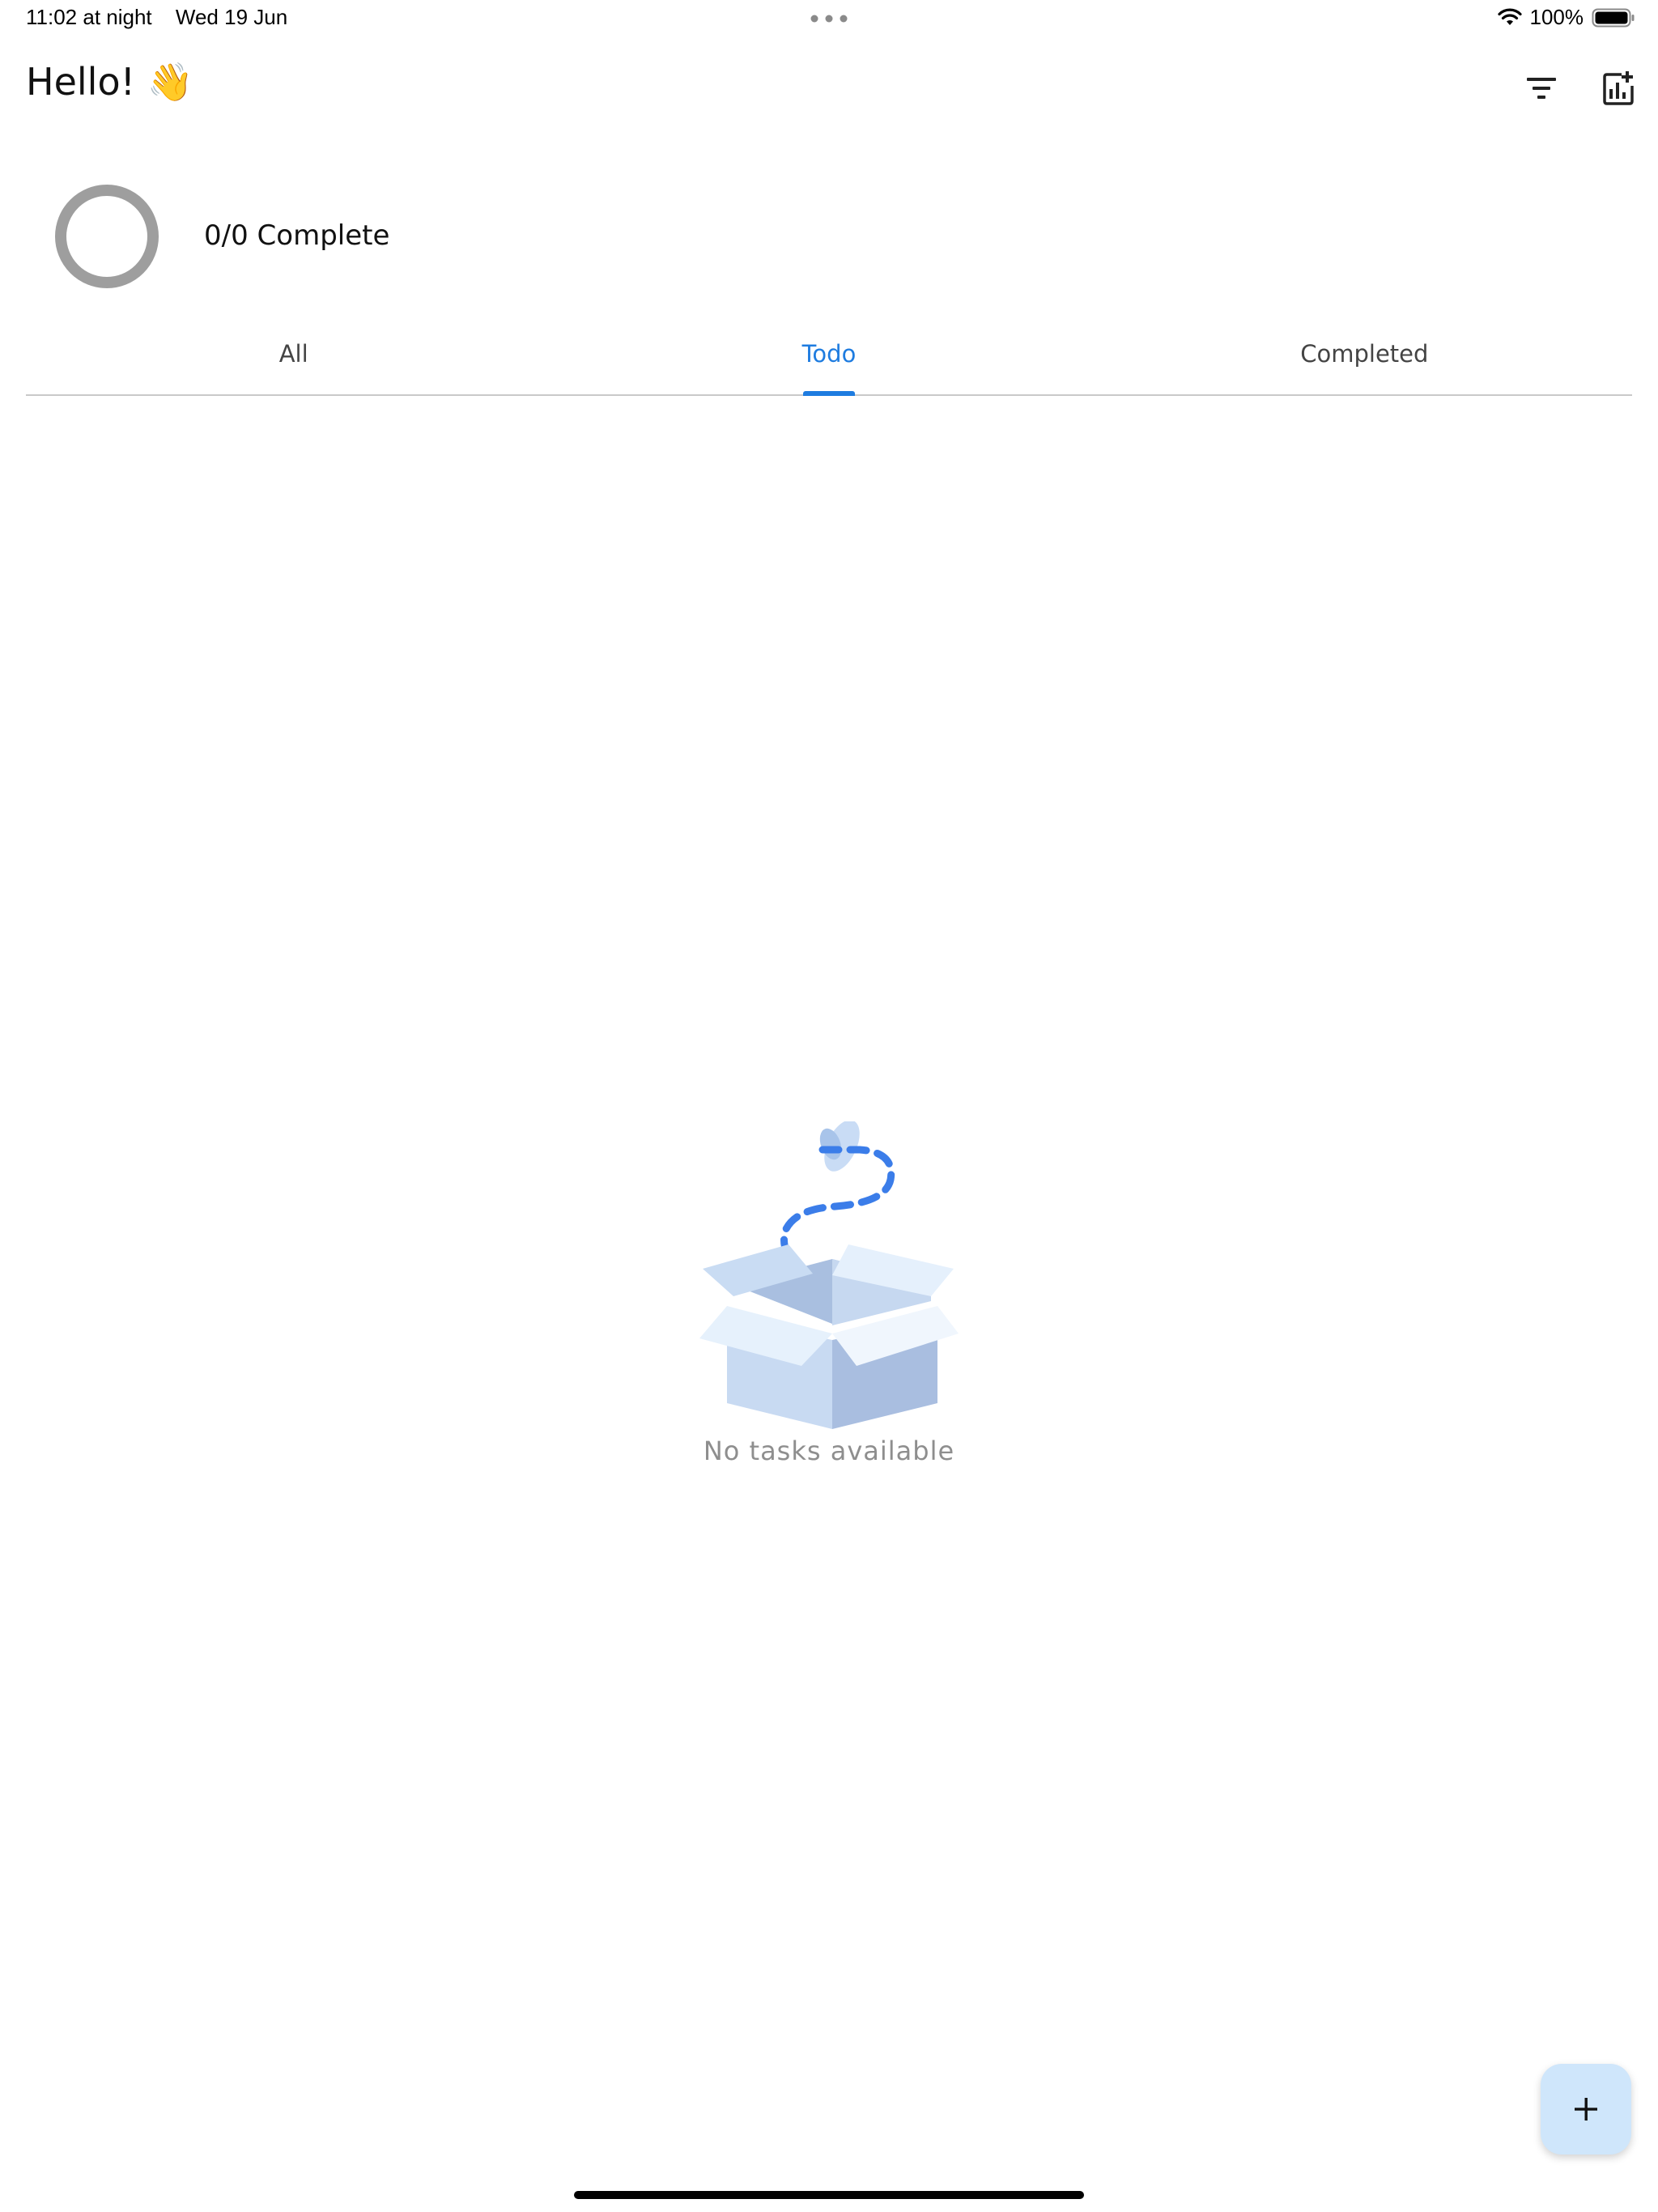 The image size is (1658, 2212). I want to click on tab-completed-label: Completed, so click(1364, 354).